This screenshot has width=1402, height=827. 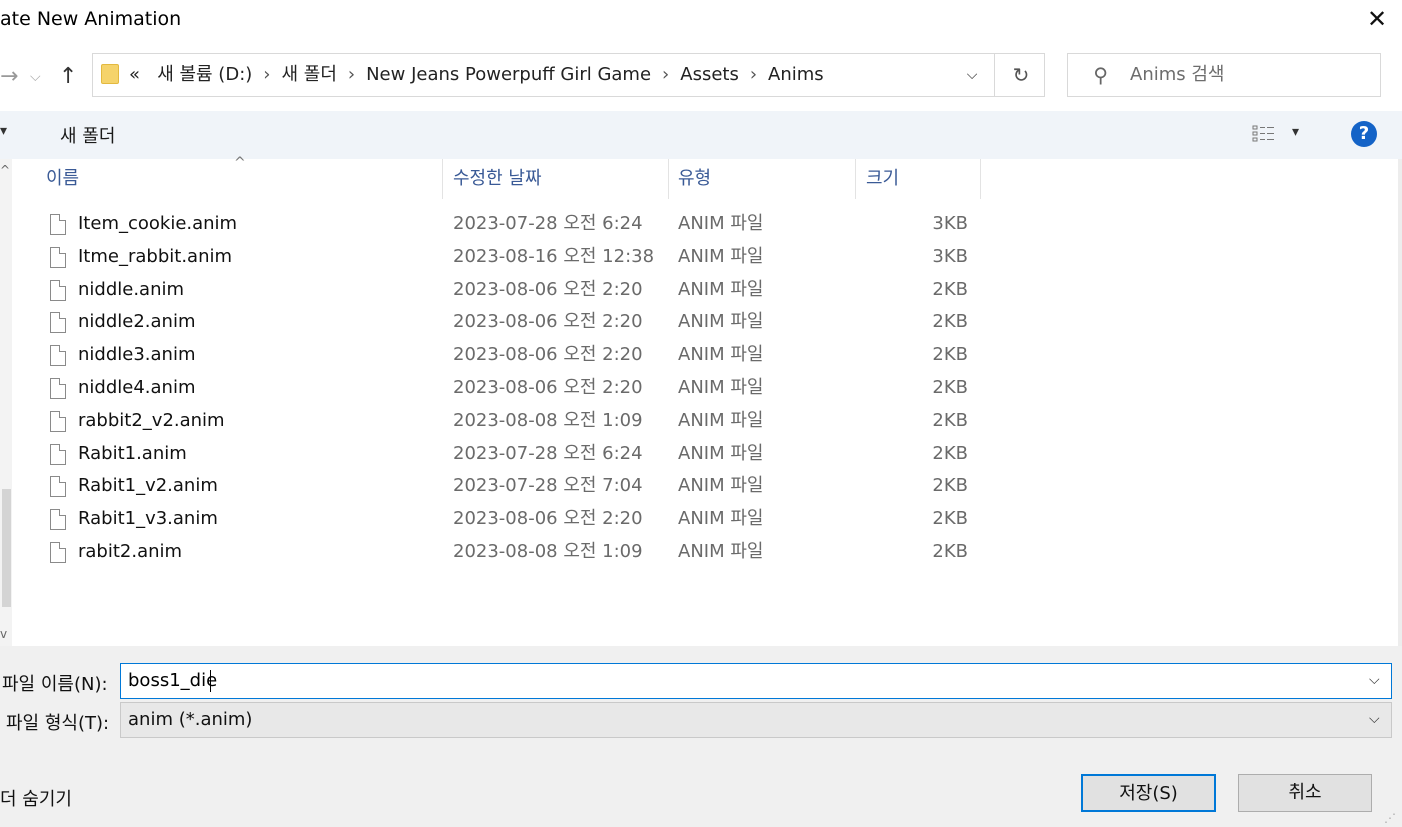 I want to click on list-scrollbar, so click(x=1400, y=402).